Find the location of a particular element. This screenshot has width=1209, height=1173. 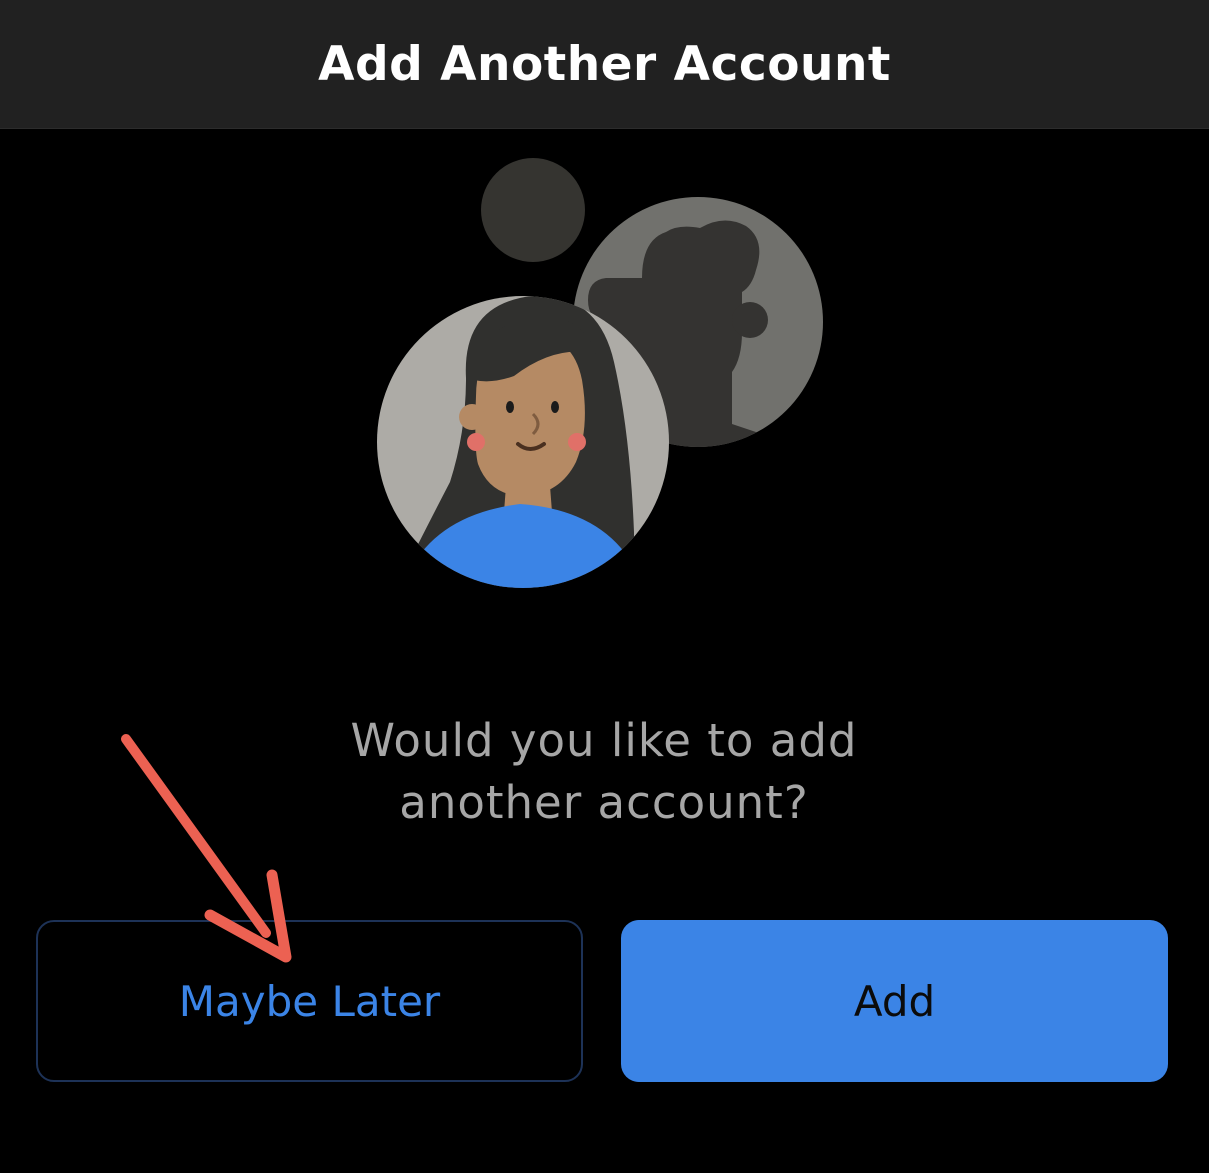

add-account-prompt: Would you like to add another account? is located at coordinates (604, 771).